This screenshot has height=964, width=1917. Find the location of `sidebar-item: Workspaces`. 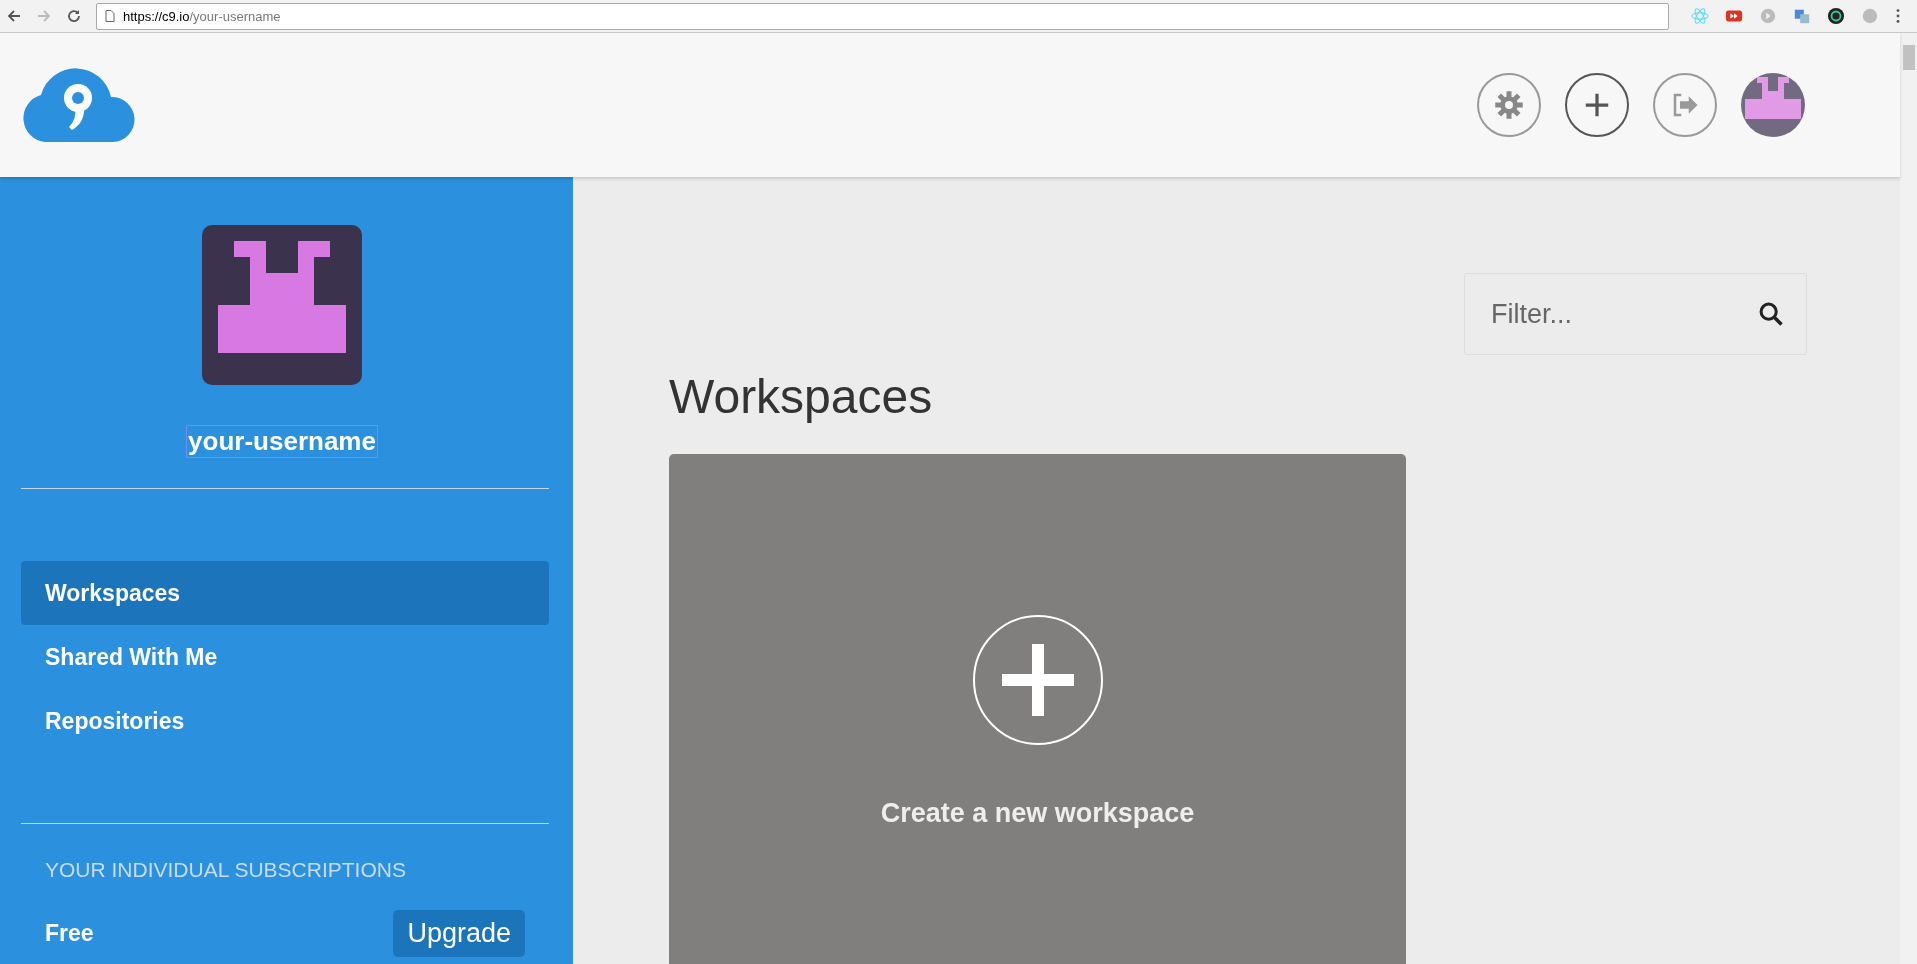

sidebar-item: Workspaces is located at coordinates (285, 593).